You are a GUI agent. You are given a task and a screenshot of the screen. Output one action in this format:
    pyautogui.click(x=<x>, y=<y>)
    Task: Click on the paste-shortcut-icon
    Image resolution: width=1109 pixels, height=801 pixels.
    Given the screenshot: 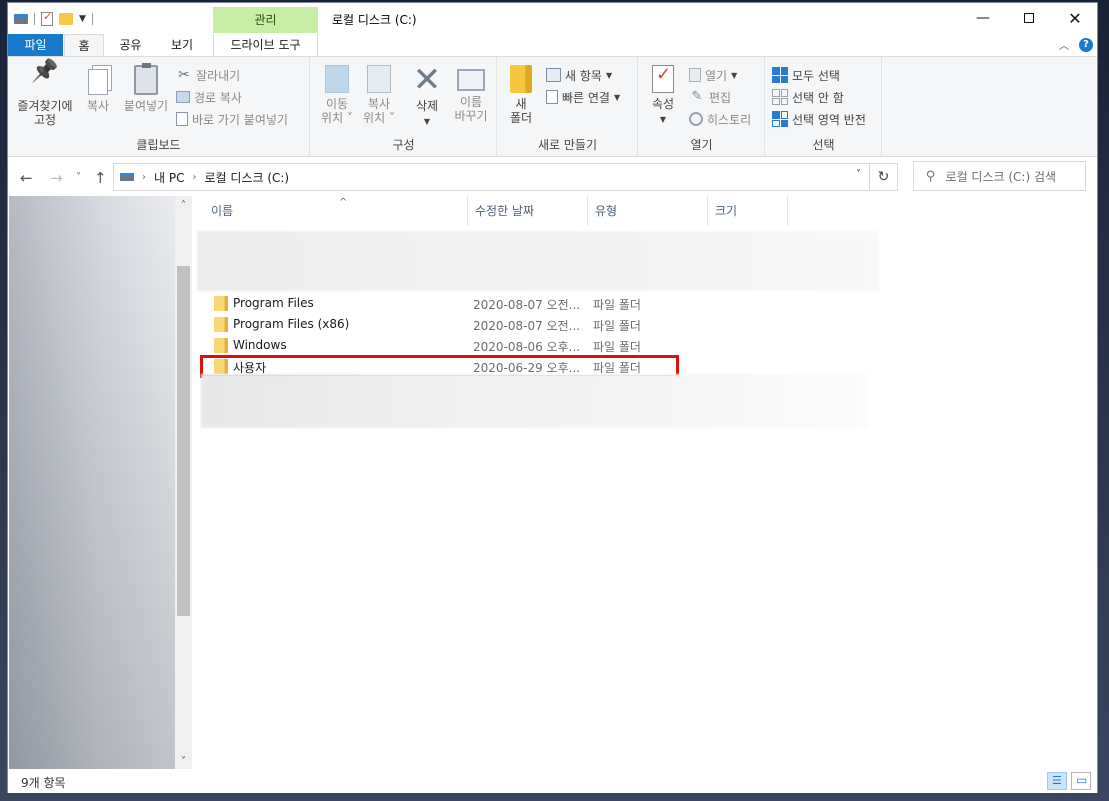 What is the action you would take?
    pyautogui.click(x=182, y=119)
    